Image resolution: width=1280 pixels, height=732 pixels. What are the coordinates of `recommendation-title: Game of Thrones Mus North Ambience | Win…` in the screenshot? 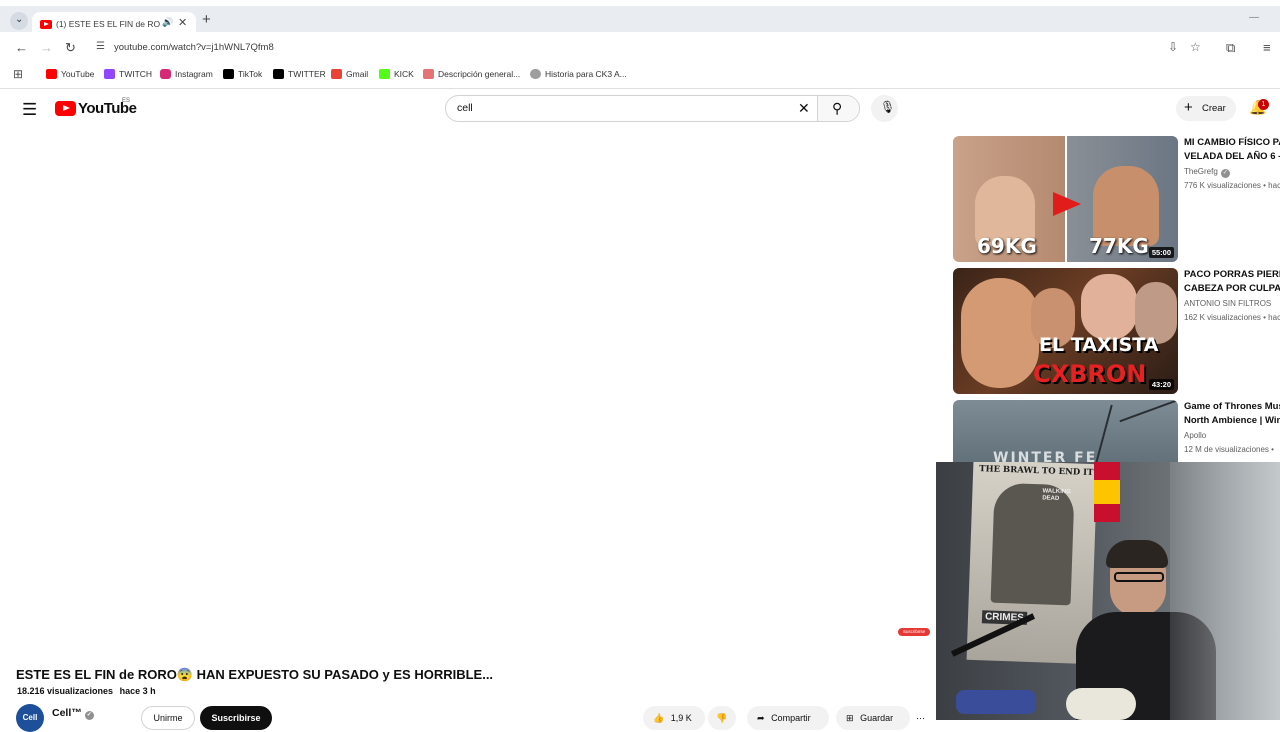 It's located at (1232, 413).